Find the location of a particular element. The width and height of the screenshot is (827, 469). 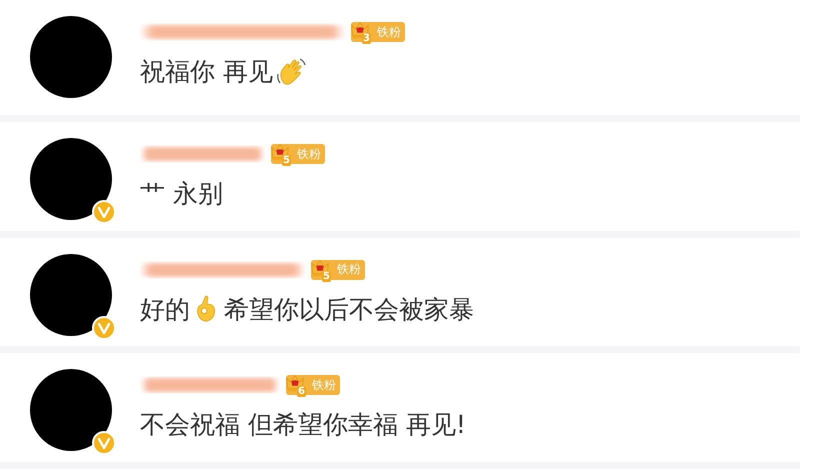

waving-hand-icon is located at coordinates (290, 72).